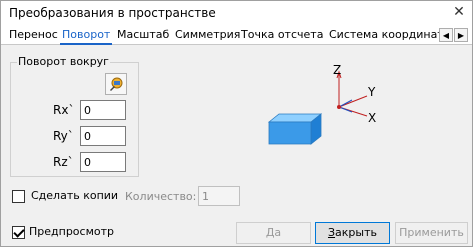 The height and width of the screenshot is (247, 473). I want to click on quantity-input, so click(219, 196).